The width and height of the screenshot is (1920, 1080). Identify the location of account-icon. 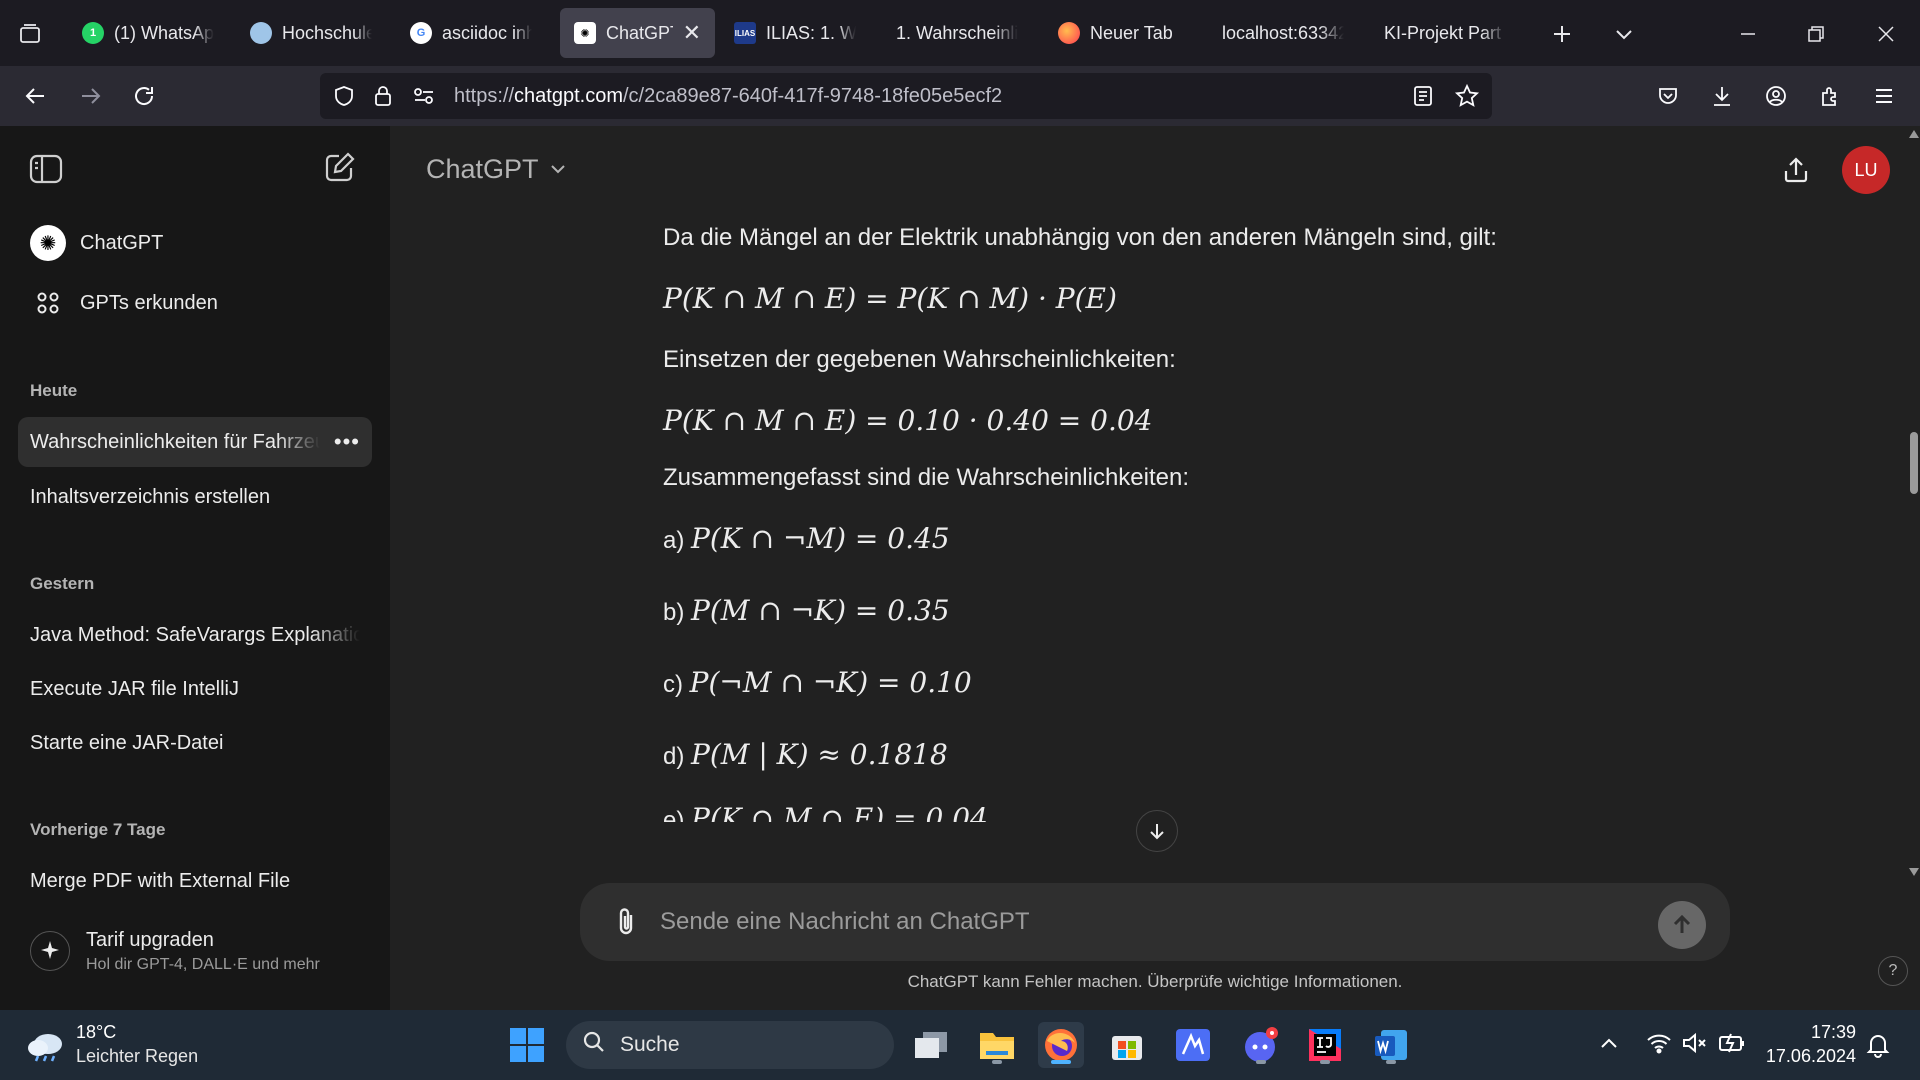
(1776, 96).